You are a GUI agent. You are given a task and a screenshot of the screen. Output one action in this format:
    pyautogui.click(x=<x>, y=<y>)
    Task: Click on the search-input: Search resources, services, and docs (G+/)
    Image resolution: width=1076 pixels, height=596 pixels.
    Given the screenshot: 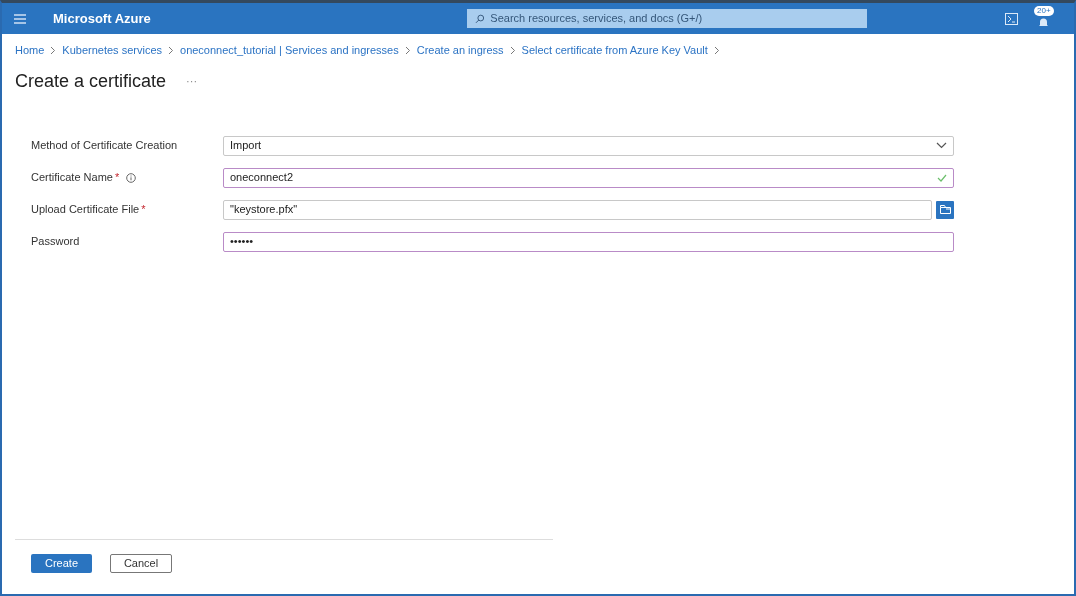 What is the action you would take?
    pyautogui.click(x=674, y=18)
    